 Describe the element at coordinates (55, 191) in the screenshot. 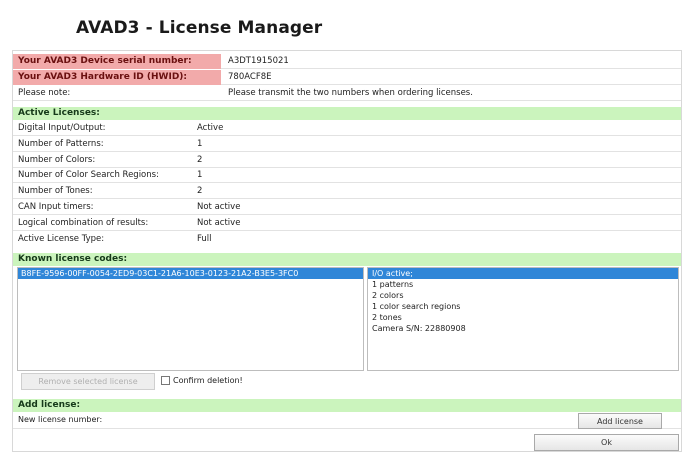

I see `license-row-label: Number of Tones:` at that location.